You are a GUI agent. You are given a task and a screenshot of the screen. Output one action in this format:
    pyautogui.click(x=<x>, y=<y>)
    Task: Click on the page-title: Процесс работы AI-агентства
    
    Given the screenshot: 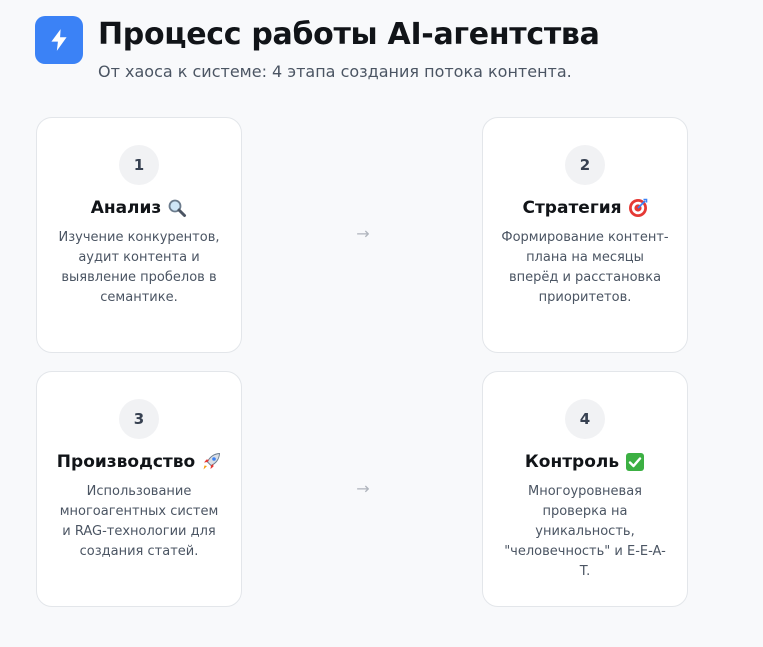 What is the action you would take?
    pyautogui.click(x=349, y=34)
    